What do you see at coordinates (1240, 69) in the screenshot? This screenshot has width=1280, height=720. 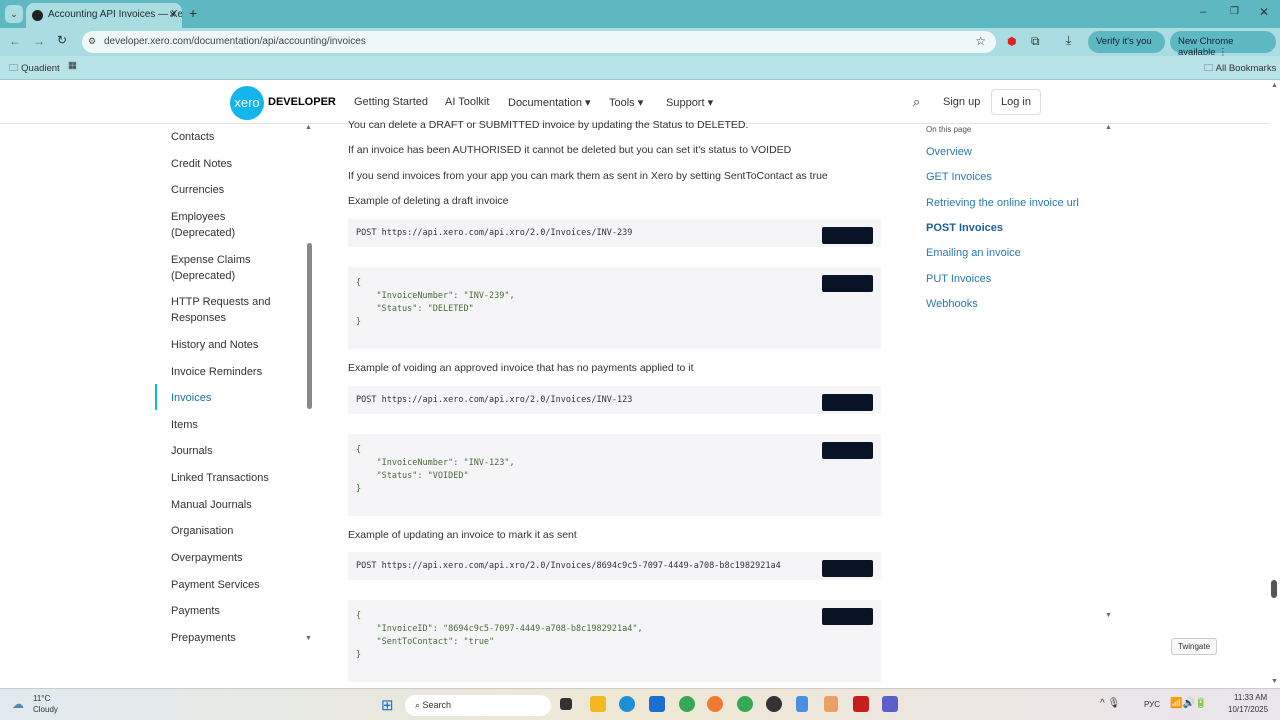 I see `all-bookmarks: 🗀 All Bookmarks` at bounding box center [1240, 69].